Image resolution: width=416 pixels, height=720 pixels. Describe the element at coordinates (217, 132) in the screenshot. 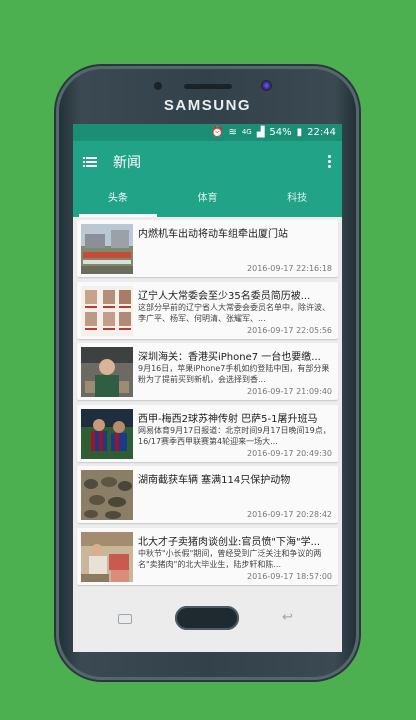

I see `alarm-icon: ⏰` at that location.